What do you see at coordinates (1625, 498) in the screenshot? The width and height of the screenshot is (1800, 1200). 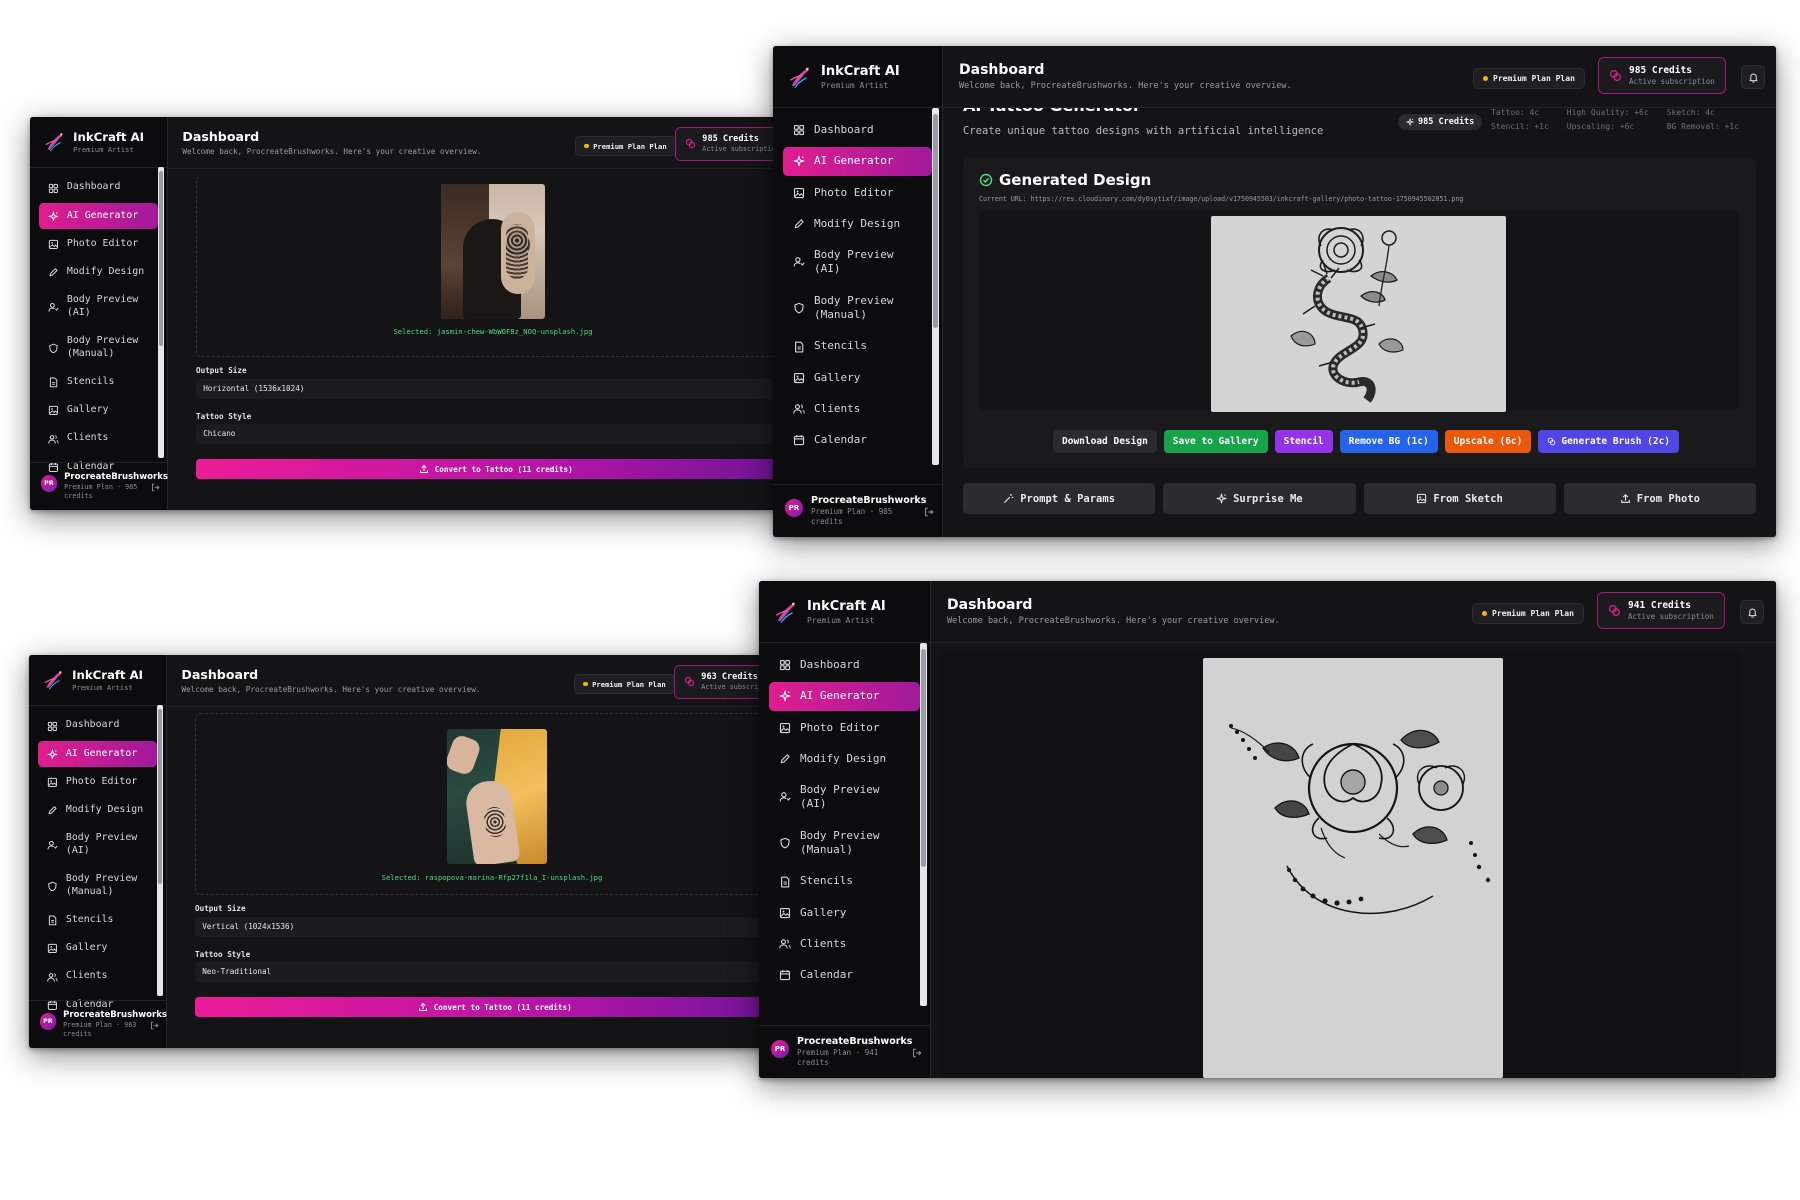 I see `upload-icon` at bounding box center [1625, 498].